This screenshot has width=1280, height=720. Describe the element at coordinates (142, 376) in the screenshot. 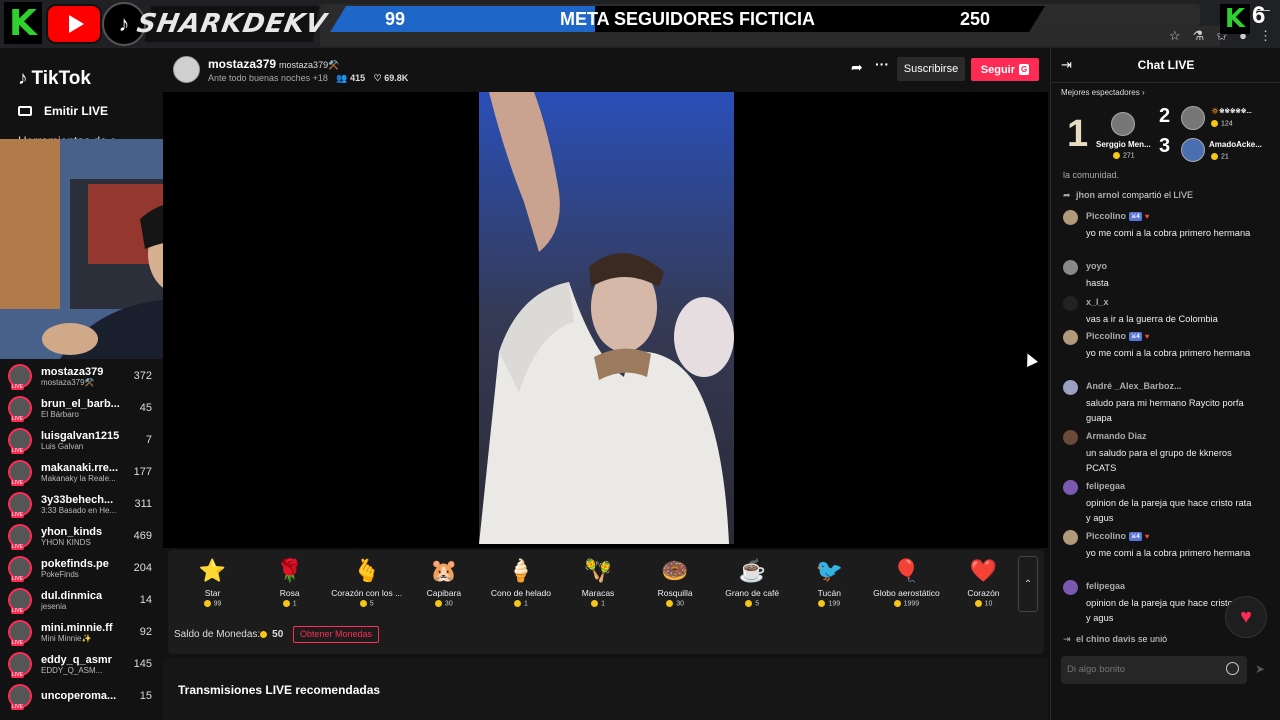

I see `following-viewer-count: 372` at that location.